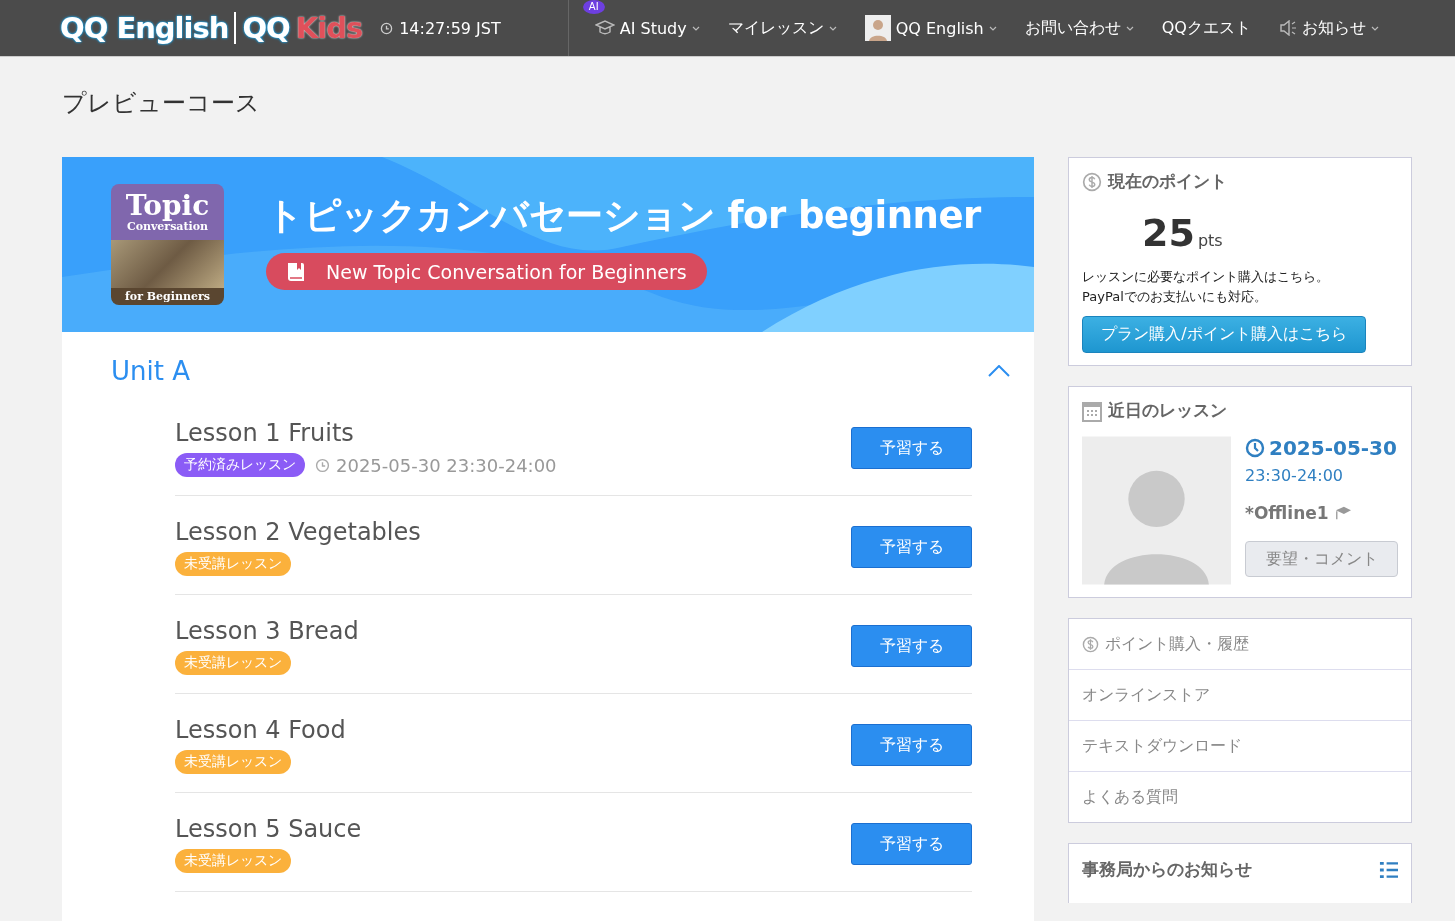 The height and width of the screenshot is (921, 1455). Describe the element at coordinates (1210, 240) in the screenshot. I see `points-unit: pts` at that location.